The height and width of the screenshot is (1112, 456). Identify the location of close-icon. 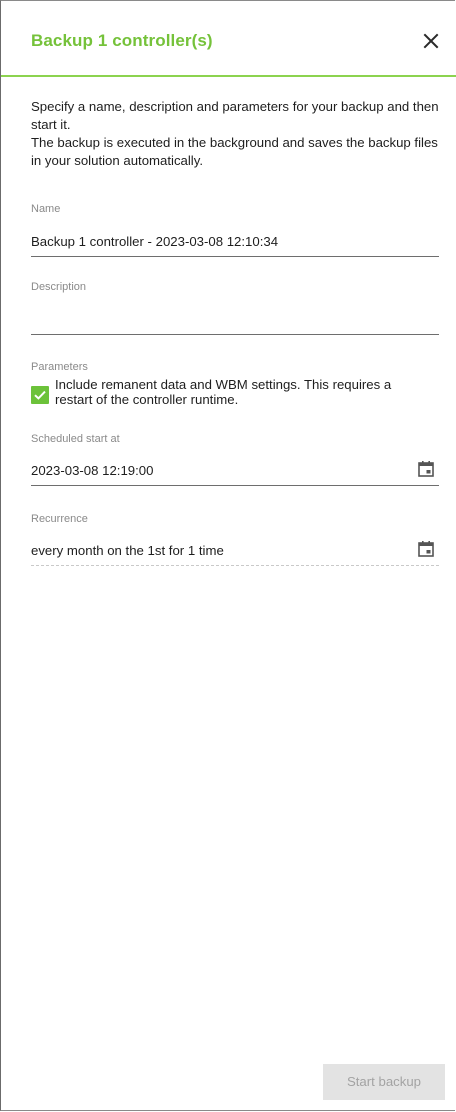
(431, 41).